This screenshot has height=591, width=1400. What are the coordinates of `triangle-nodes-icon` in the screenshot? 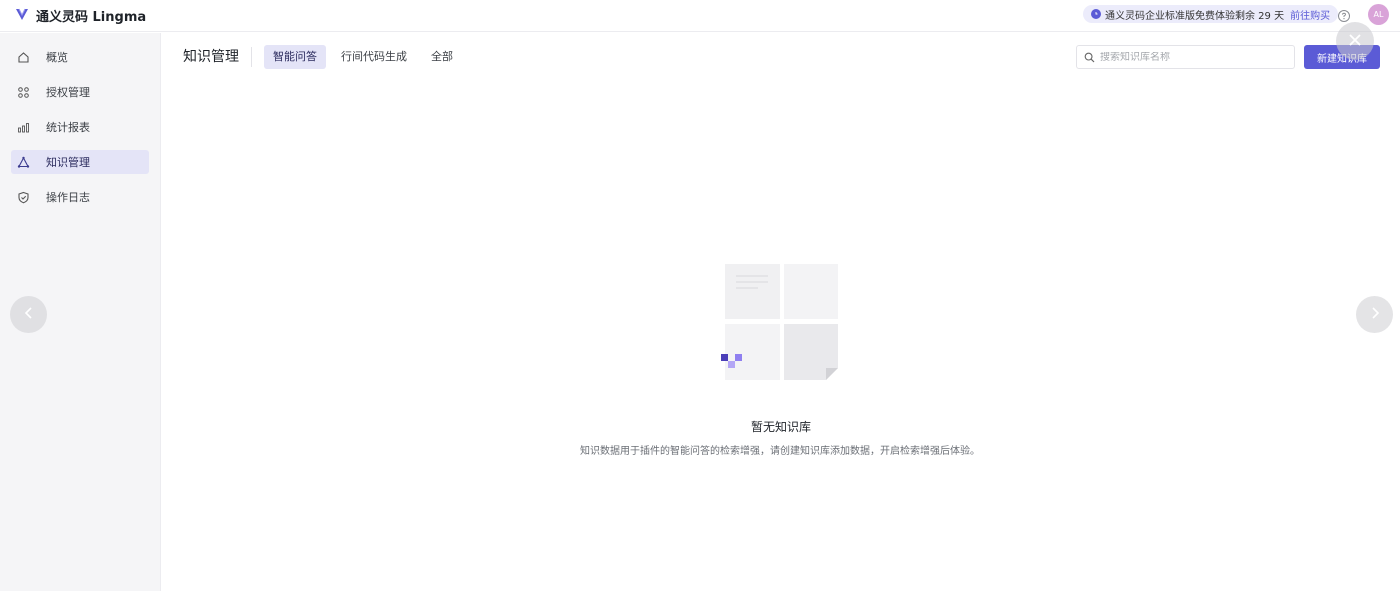 It's located at (23, 162).